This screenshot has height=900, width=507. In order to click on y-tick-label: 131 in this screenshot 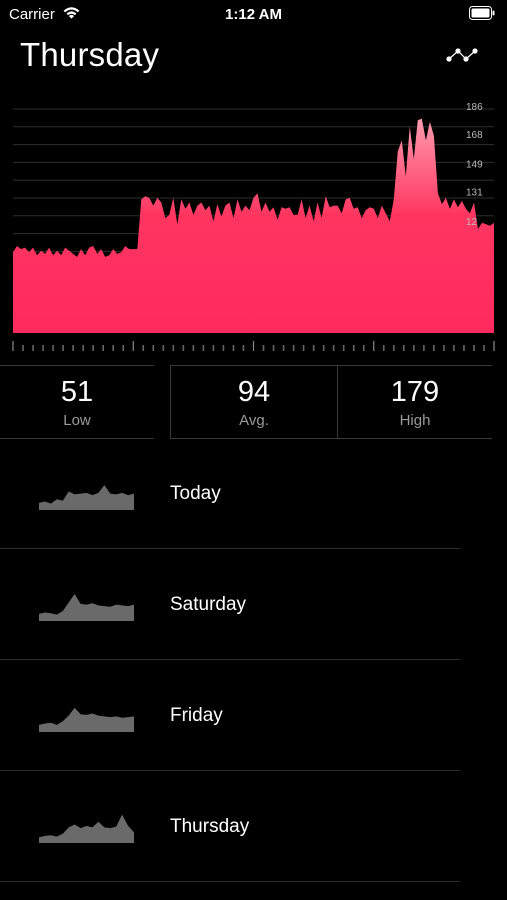, I will do `click(474, 193)`.